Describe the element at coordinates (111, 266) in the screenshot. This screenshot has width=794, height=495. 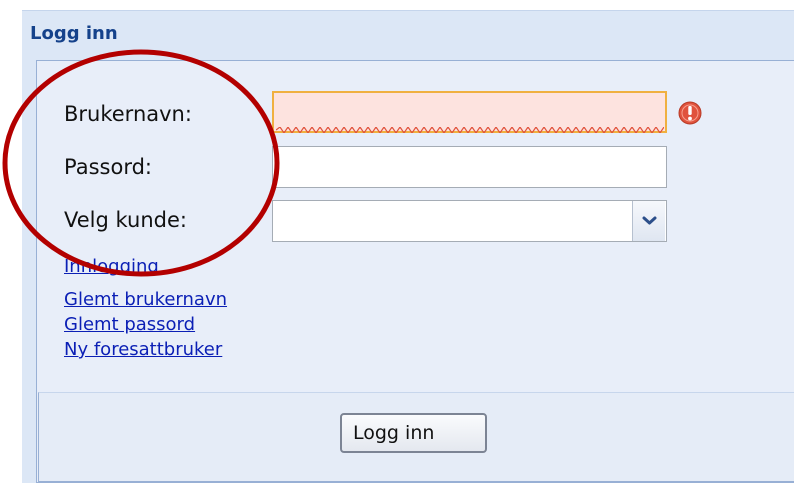
I see `login-link: Innlogging` at that location.